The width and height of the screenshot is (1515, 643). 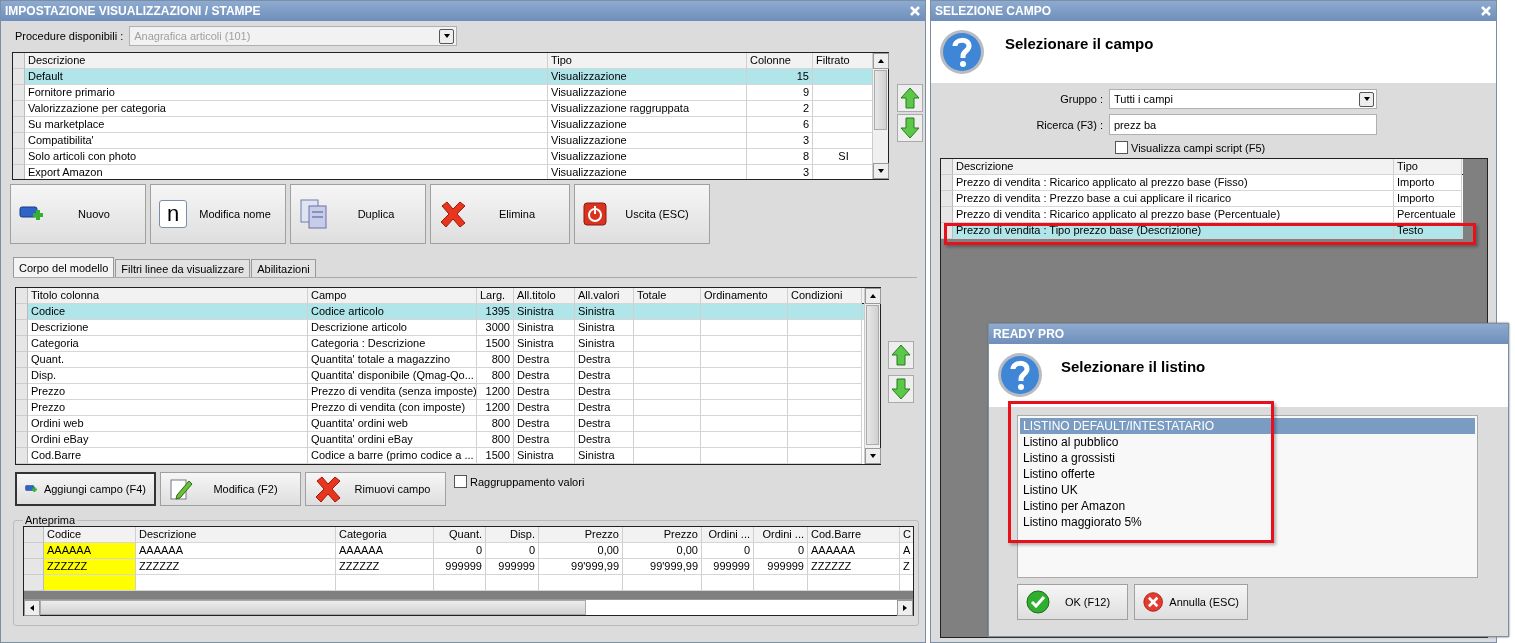 I want to click on list-item: Listino offerte, so click(x=1247, y=474).